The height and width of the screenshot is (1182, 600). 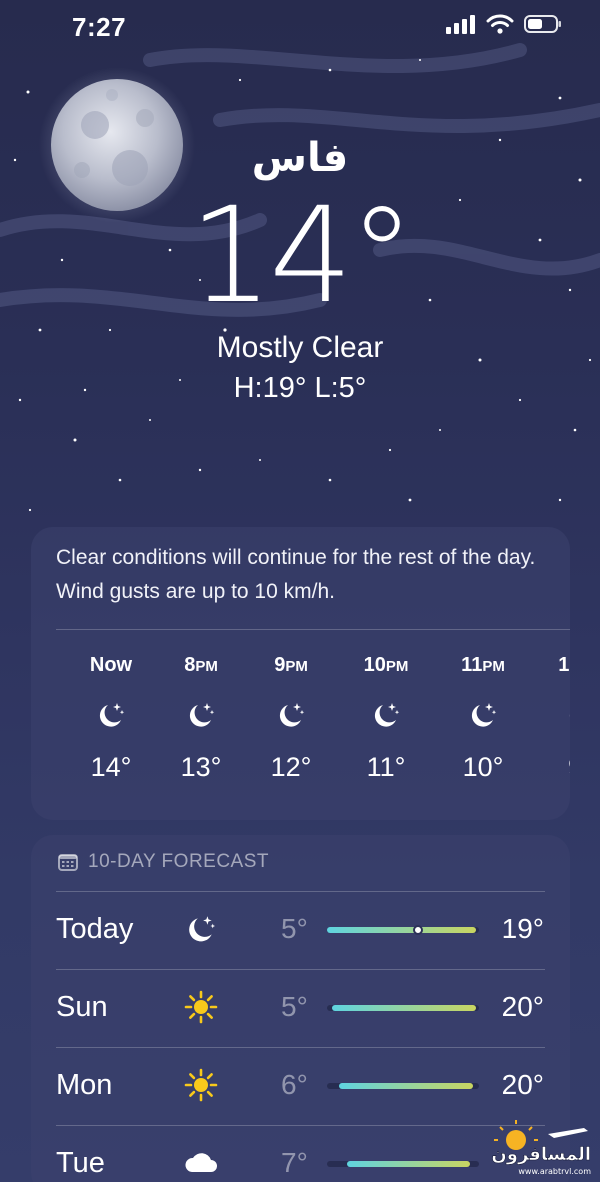 I want to click on hour-temperature: 9°, so click(x=555, y=767).